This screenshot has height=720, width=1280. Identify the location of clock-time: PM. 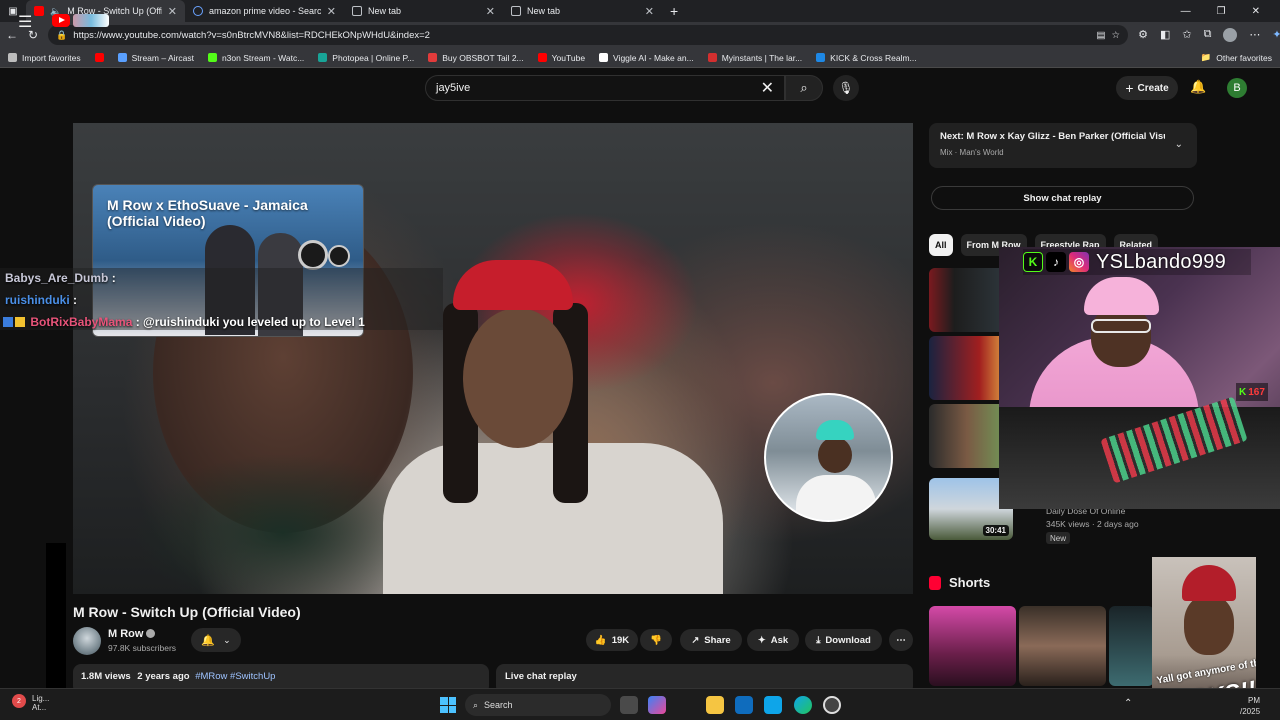
(1254, 700).